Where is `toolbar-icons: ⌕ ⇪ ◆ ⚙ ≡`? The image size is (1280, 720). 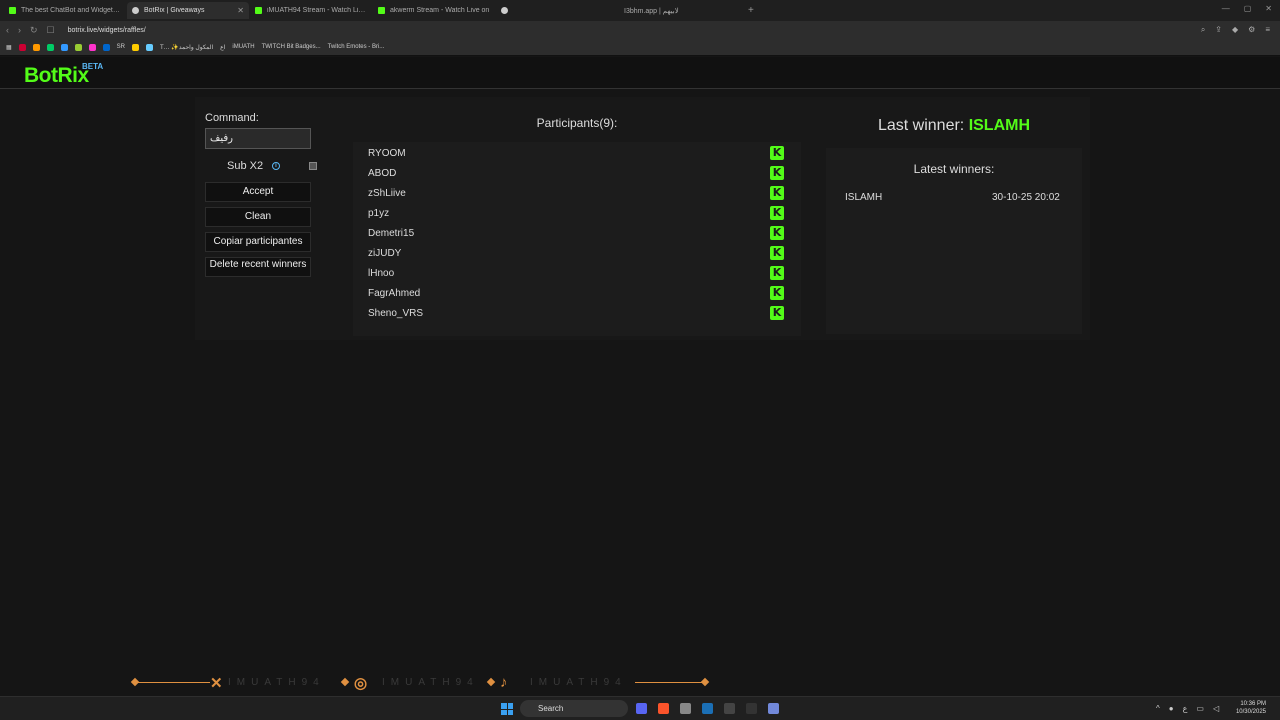
toolbar-icons: ⌕ ⇪ ◆ ⚙ ≡ is located at coordinates (1235, 30).